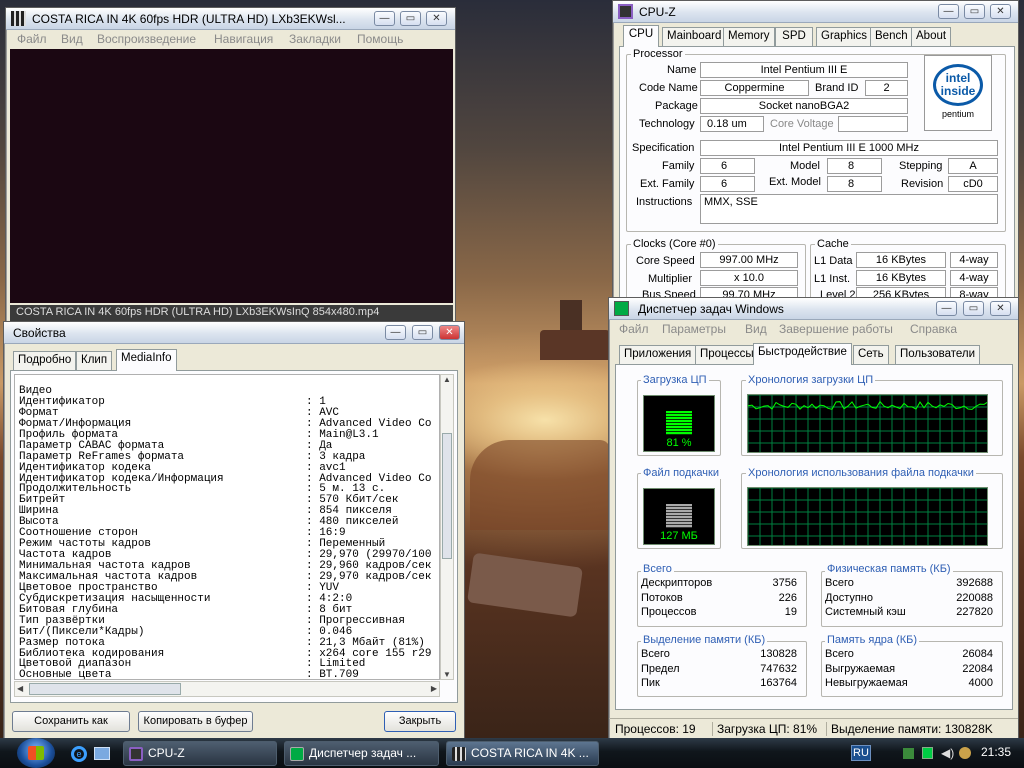  I want to click on cpu-usage-value: 81 %, so click(679, 443).